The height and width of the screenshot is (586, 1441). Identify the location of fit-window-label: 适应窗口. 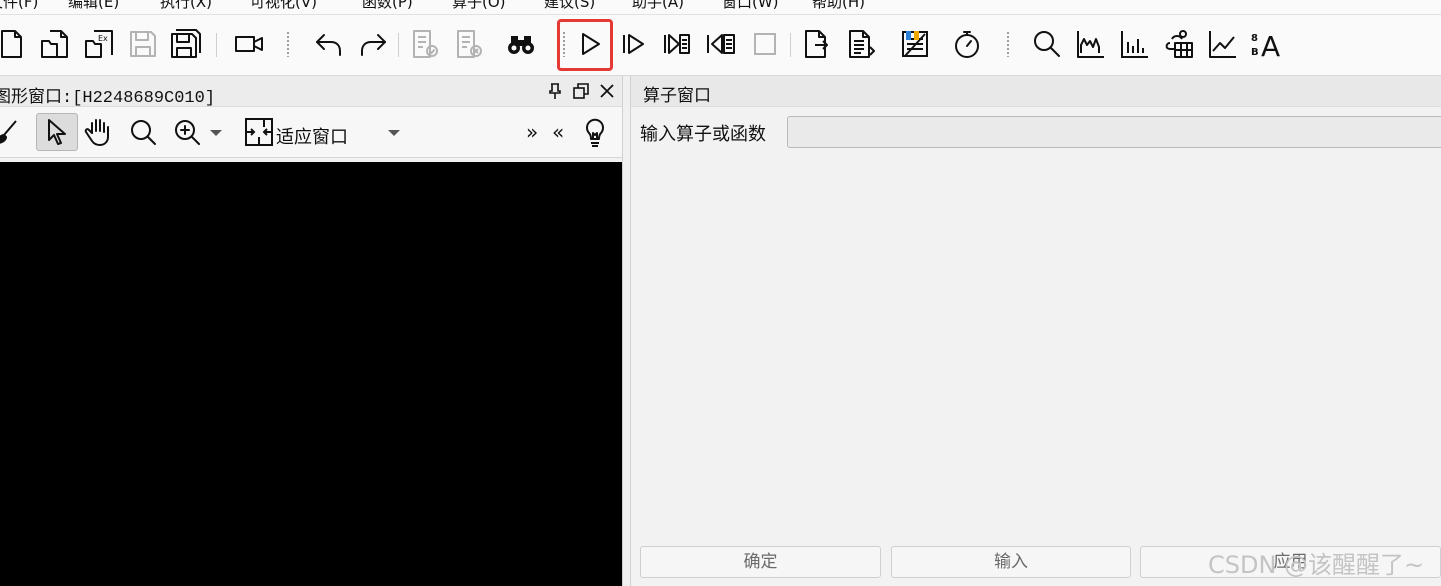
(312, 136).